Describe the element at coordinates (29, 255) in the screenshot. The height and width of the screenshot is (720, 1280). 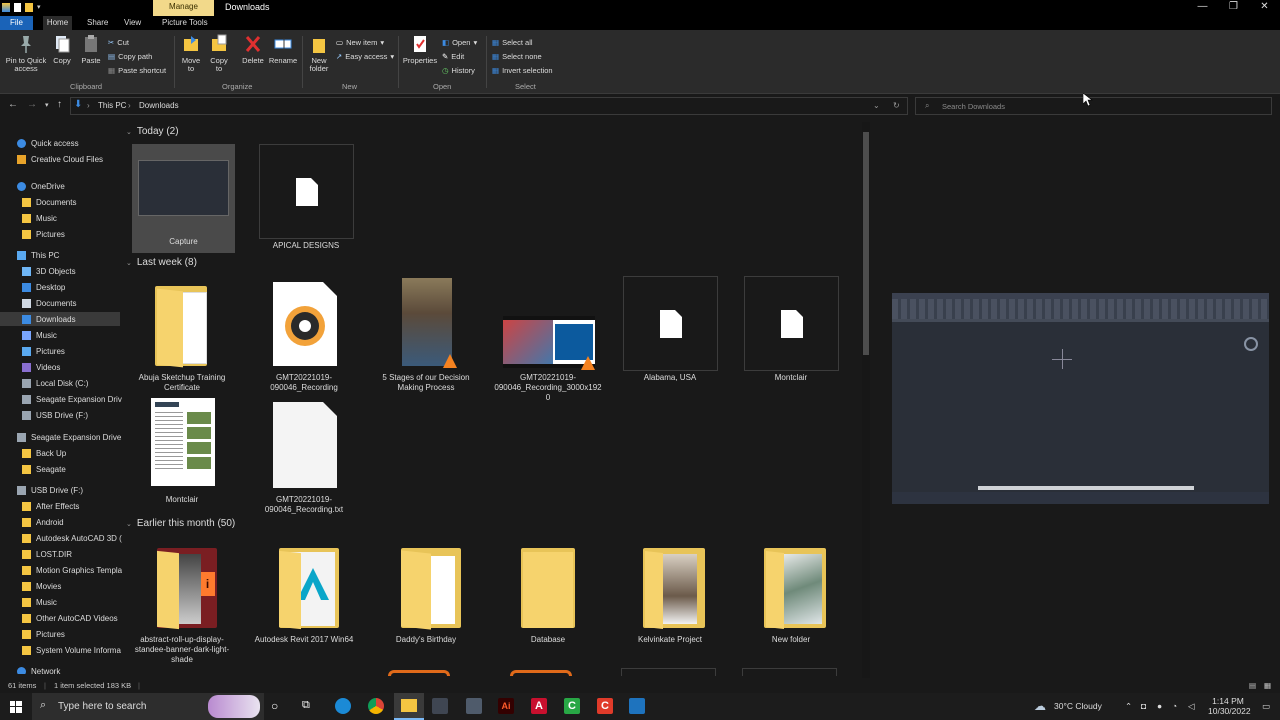
I see `nav-item: This PC` at that location.